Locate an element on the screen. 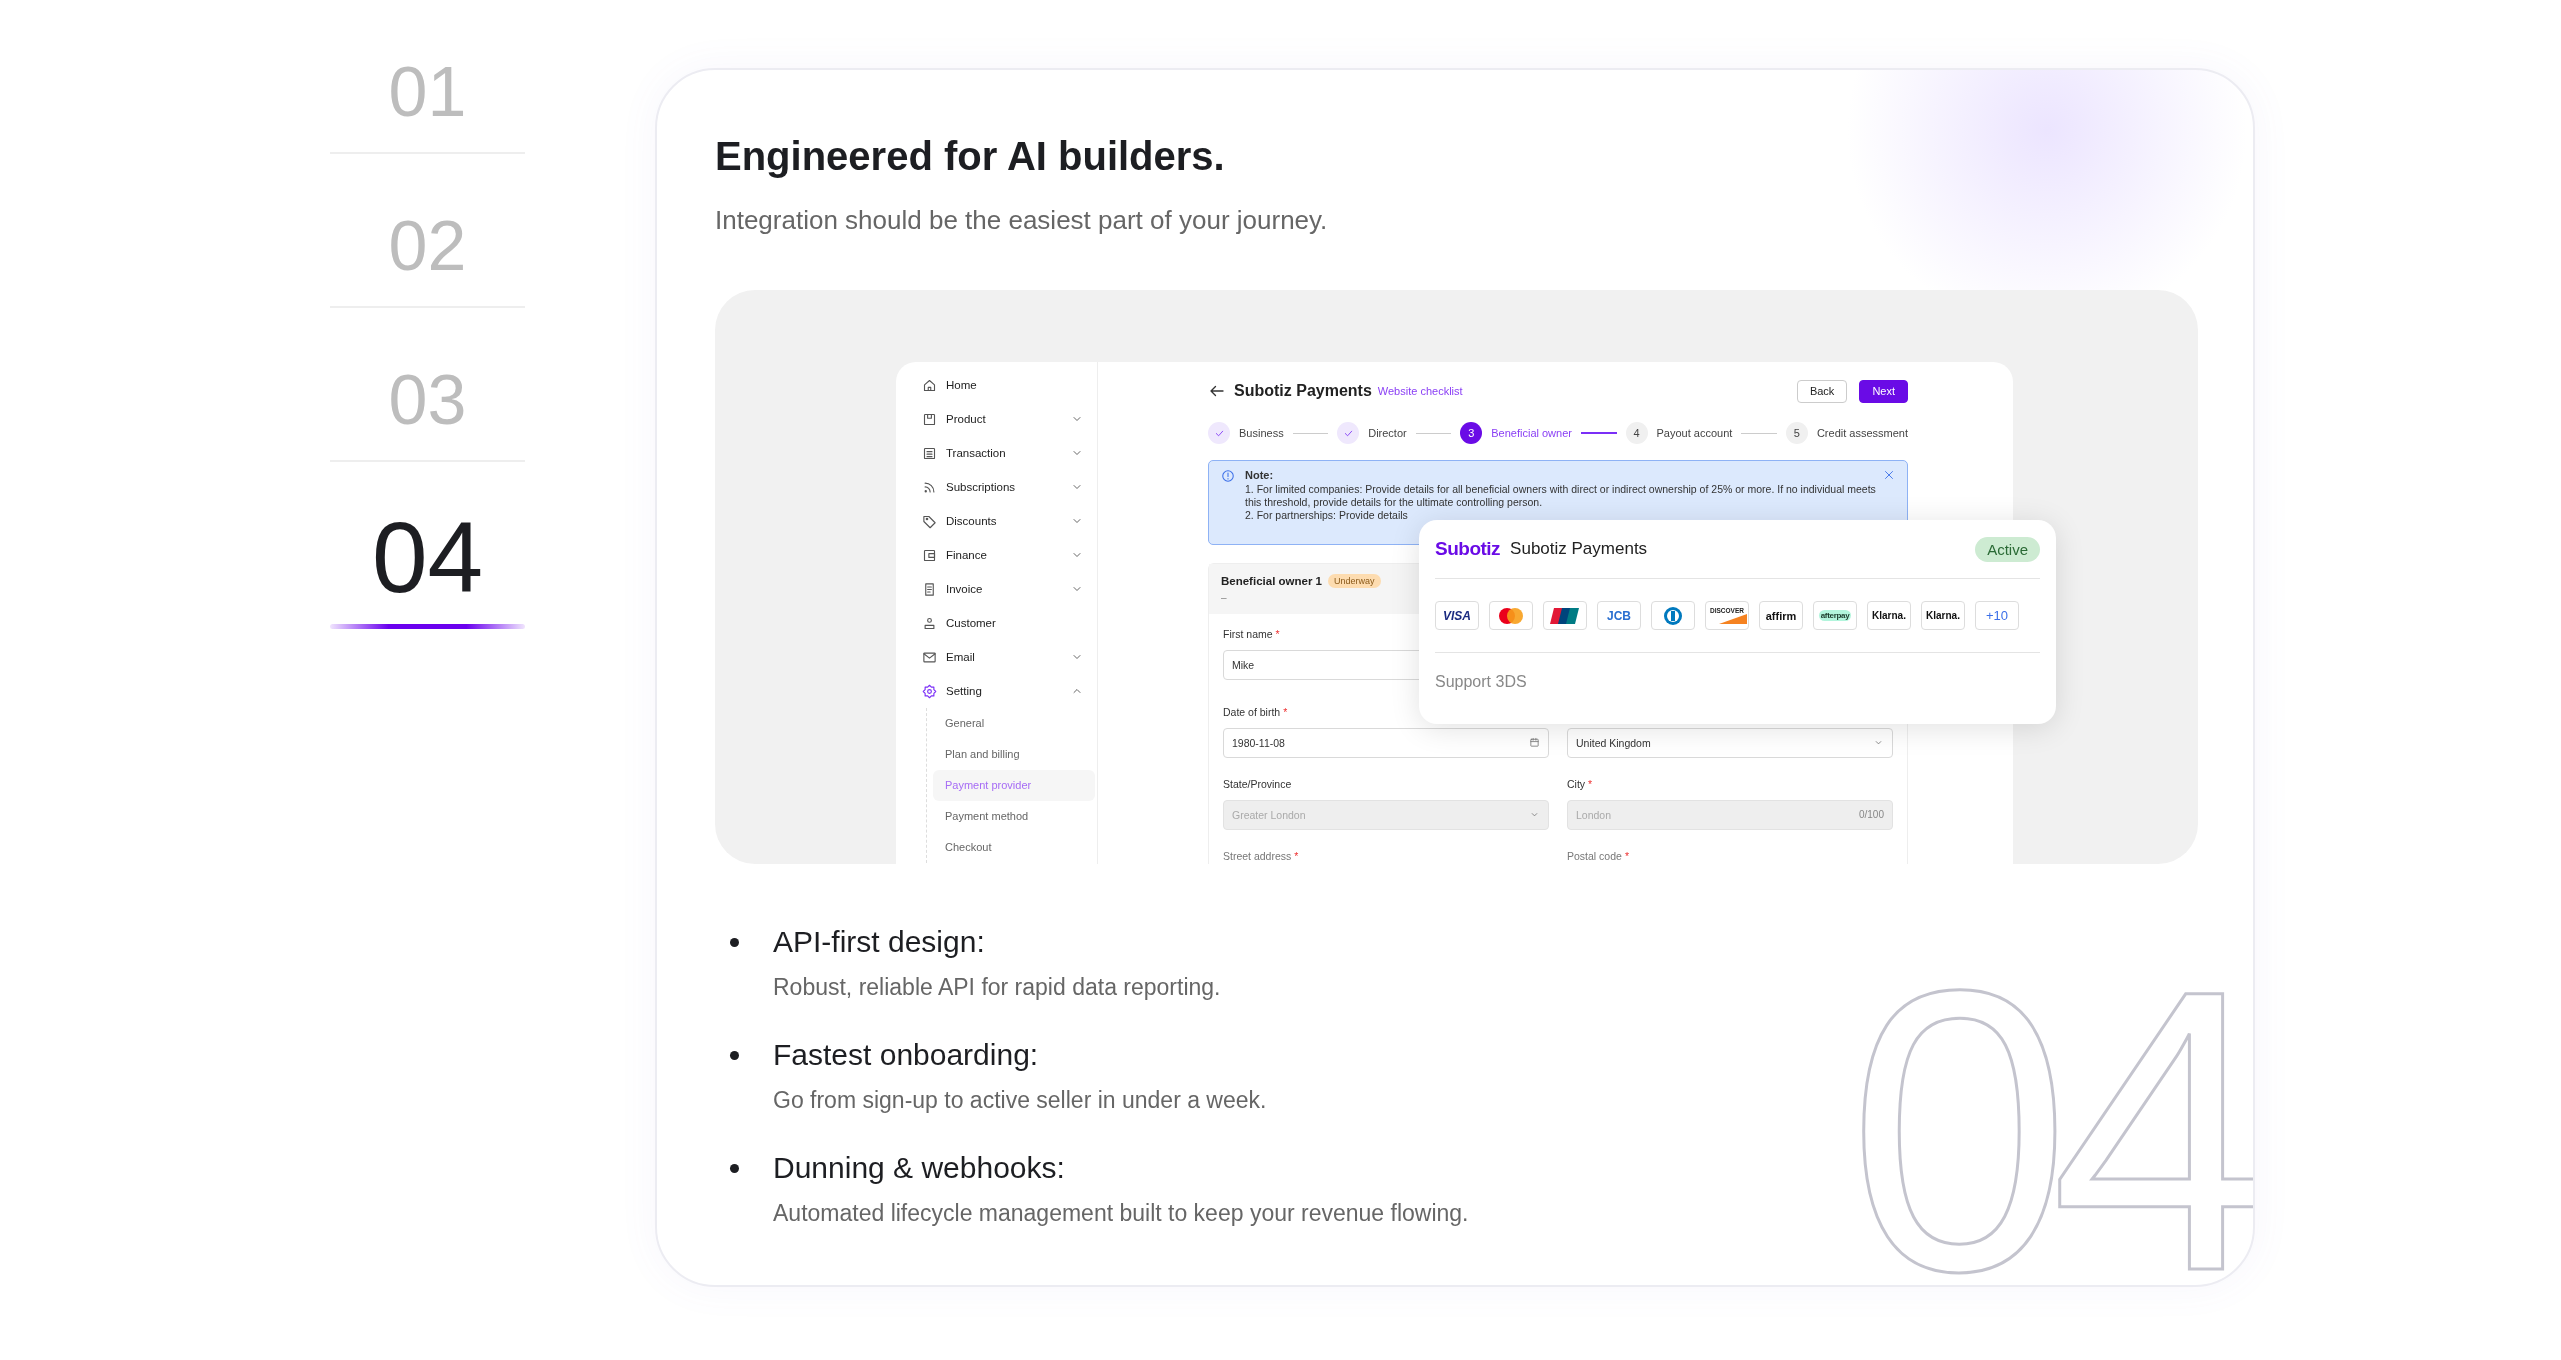  payment-logo: JCB is located at coordinates (1619, 615).